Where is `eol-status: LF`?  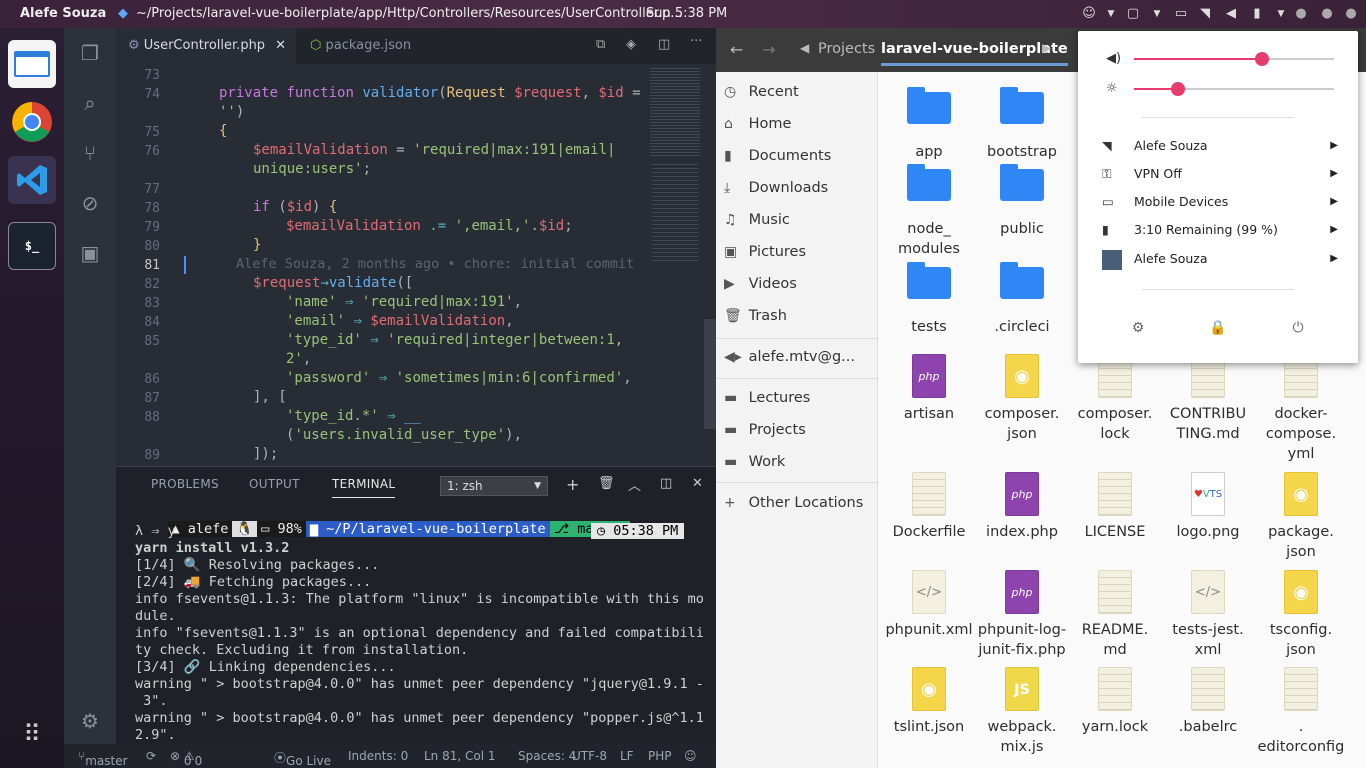
eol-status: LF is located at coordinates (627, 756).